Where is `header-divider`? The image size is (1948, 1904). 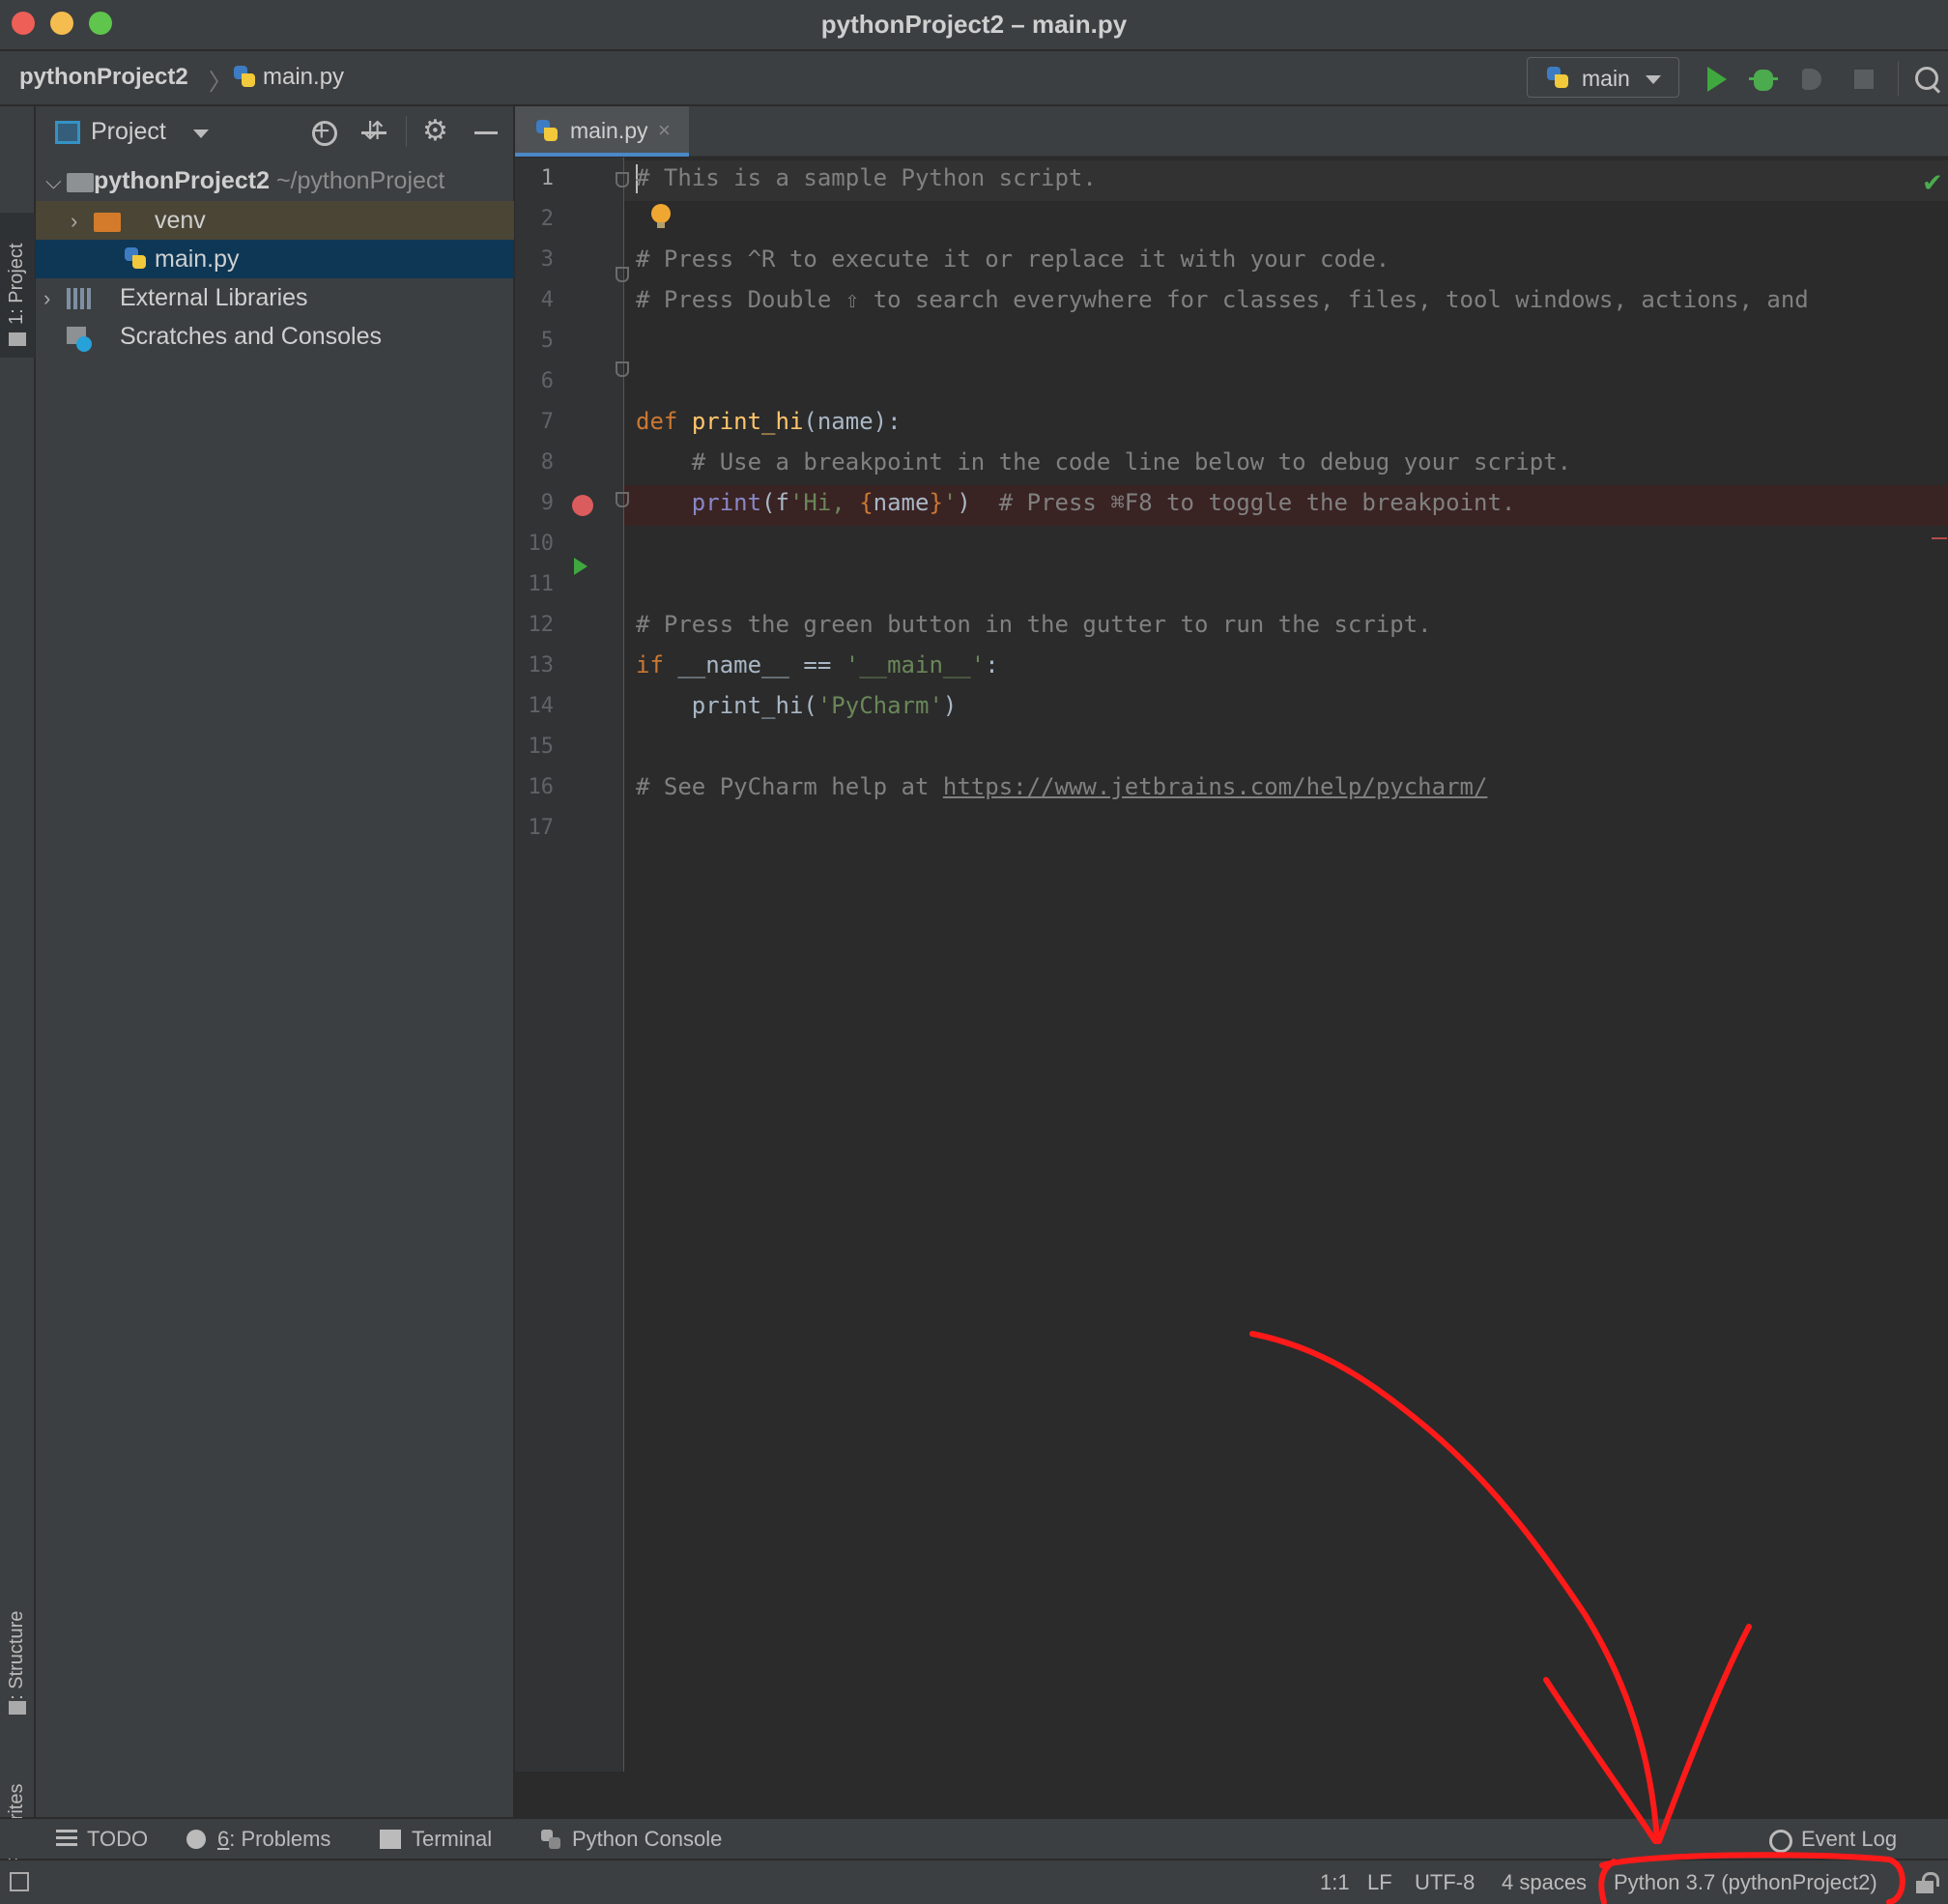
header-divider is located at coordinates (406, 132).